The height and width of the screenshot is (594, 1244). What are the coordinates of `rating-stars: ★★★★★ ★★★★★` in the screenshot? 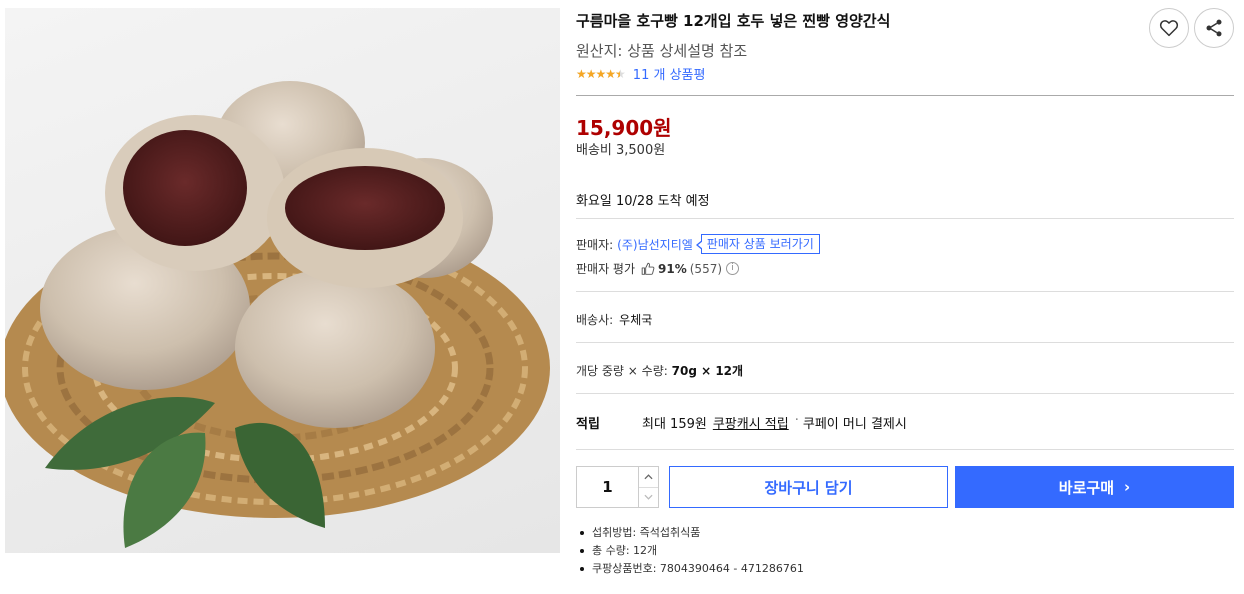 It's located at (601, 73).